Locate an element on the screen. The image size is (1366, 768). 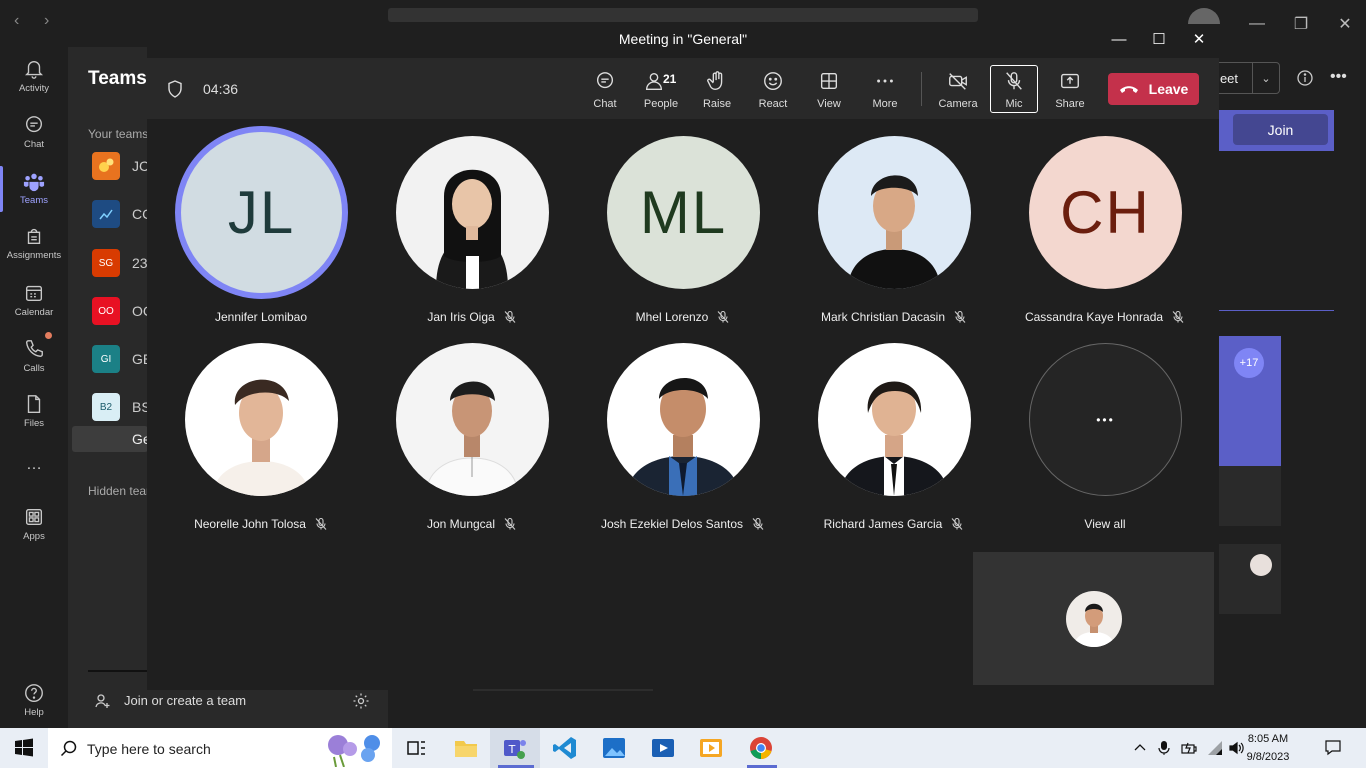
notifications-icon is located at coordinates (1333, 747).